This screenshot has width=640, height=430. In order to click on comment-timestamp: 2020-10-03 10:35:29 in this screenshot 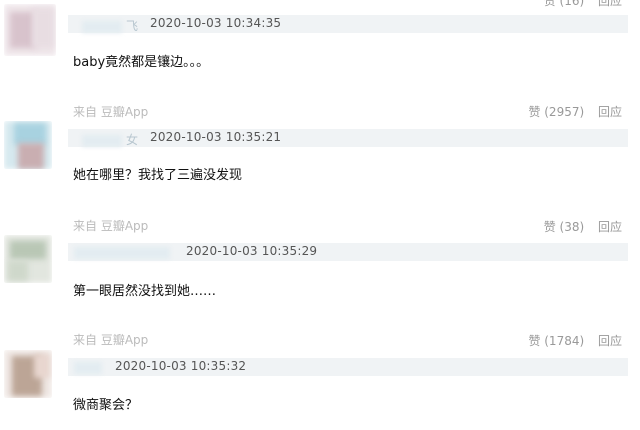, I will do `click(252, 251)`.